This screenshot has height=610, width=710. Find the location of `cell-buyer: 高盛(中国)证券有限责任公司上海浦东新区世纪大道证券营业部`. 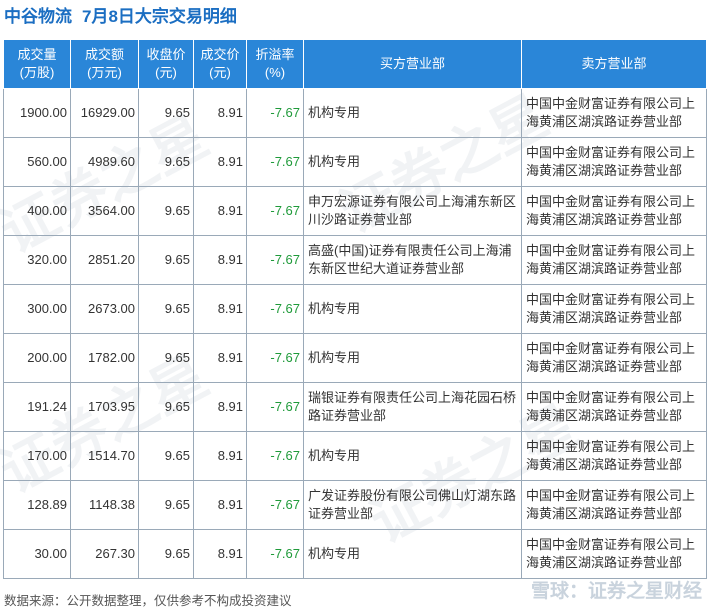

cell-buyer: 高盛(中国)证券有限责任公司上海浦东新区世纪大道证券营业部 is located at coordinates (412, 260).